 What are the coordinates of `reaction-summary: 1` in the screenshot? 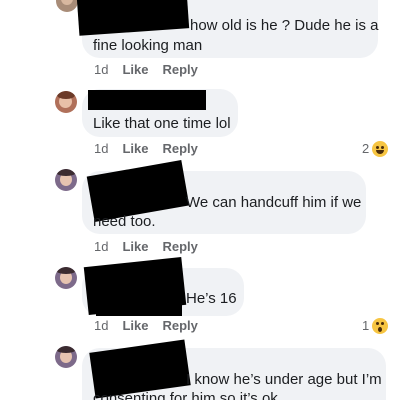 It's located at (375, 326).